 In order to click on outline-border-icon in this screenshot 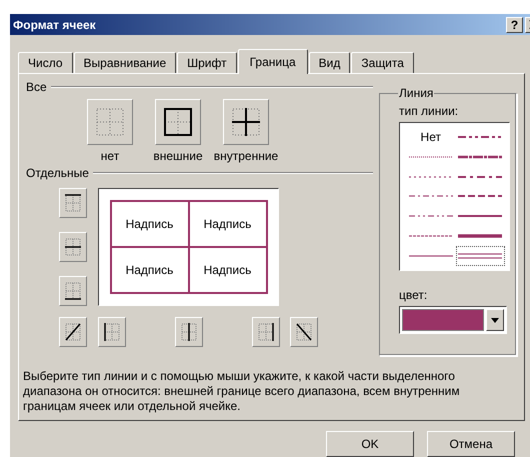, I will do `click(178, 122)`.